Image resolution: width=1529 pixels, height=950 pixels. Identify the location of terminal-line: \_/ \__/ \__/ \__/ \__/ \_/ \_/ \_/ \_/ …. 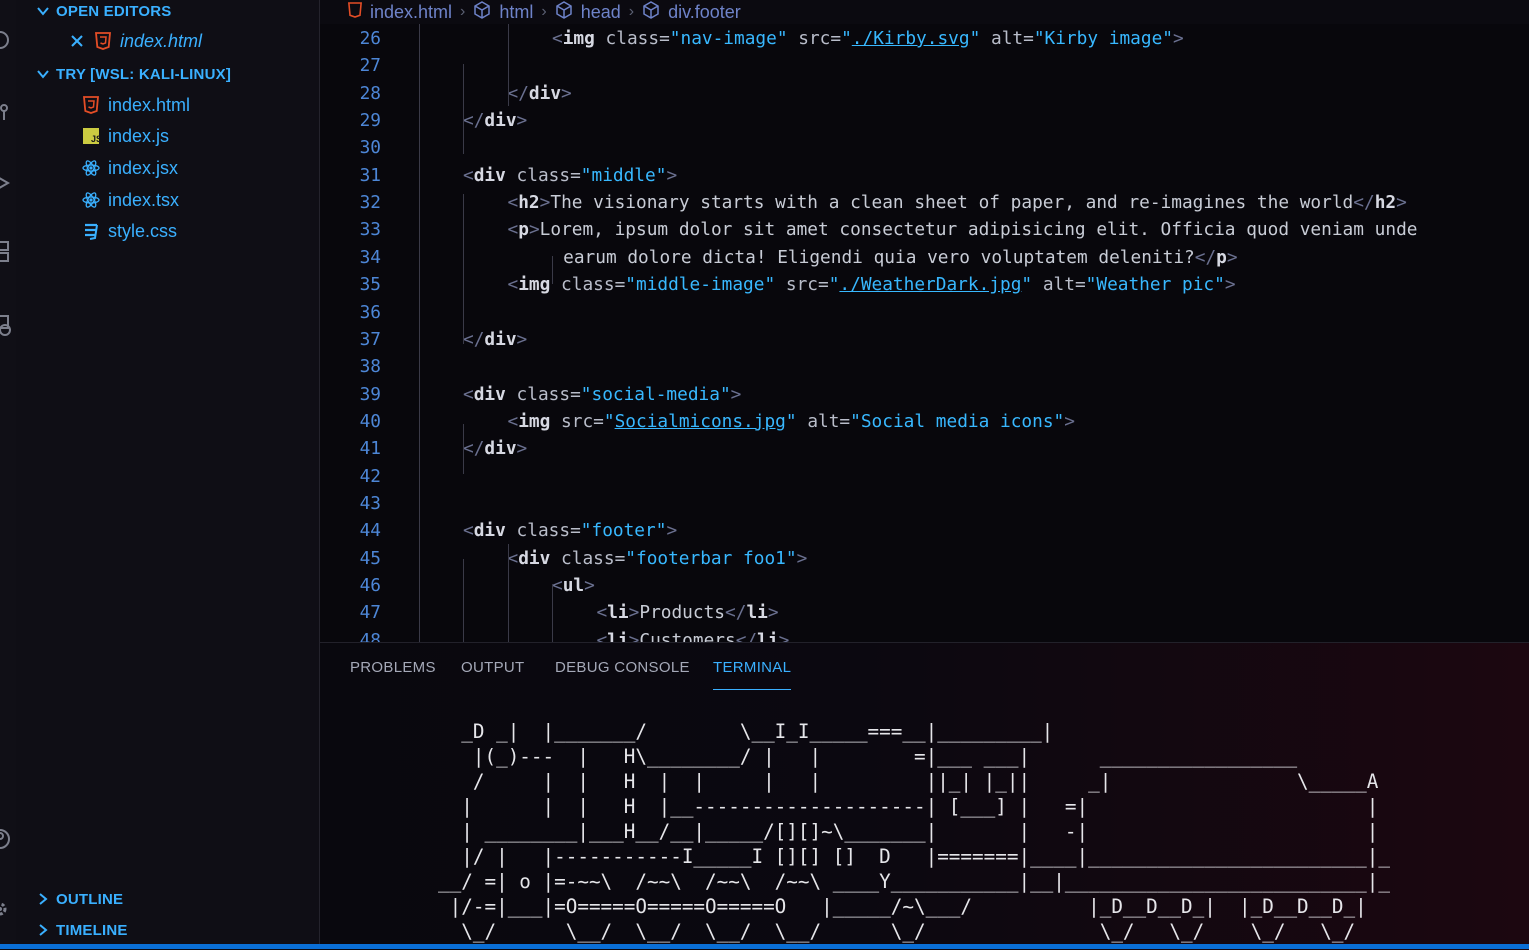
(868, 931).